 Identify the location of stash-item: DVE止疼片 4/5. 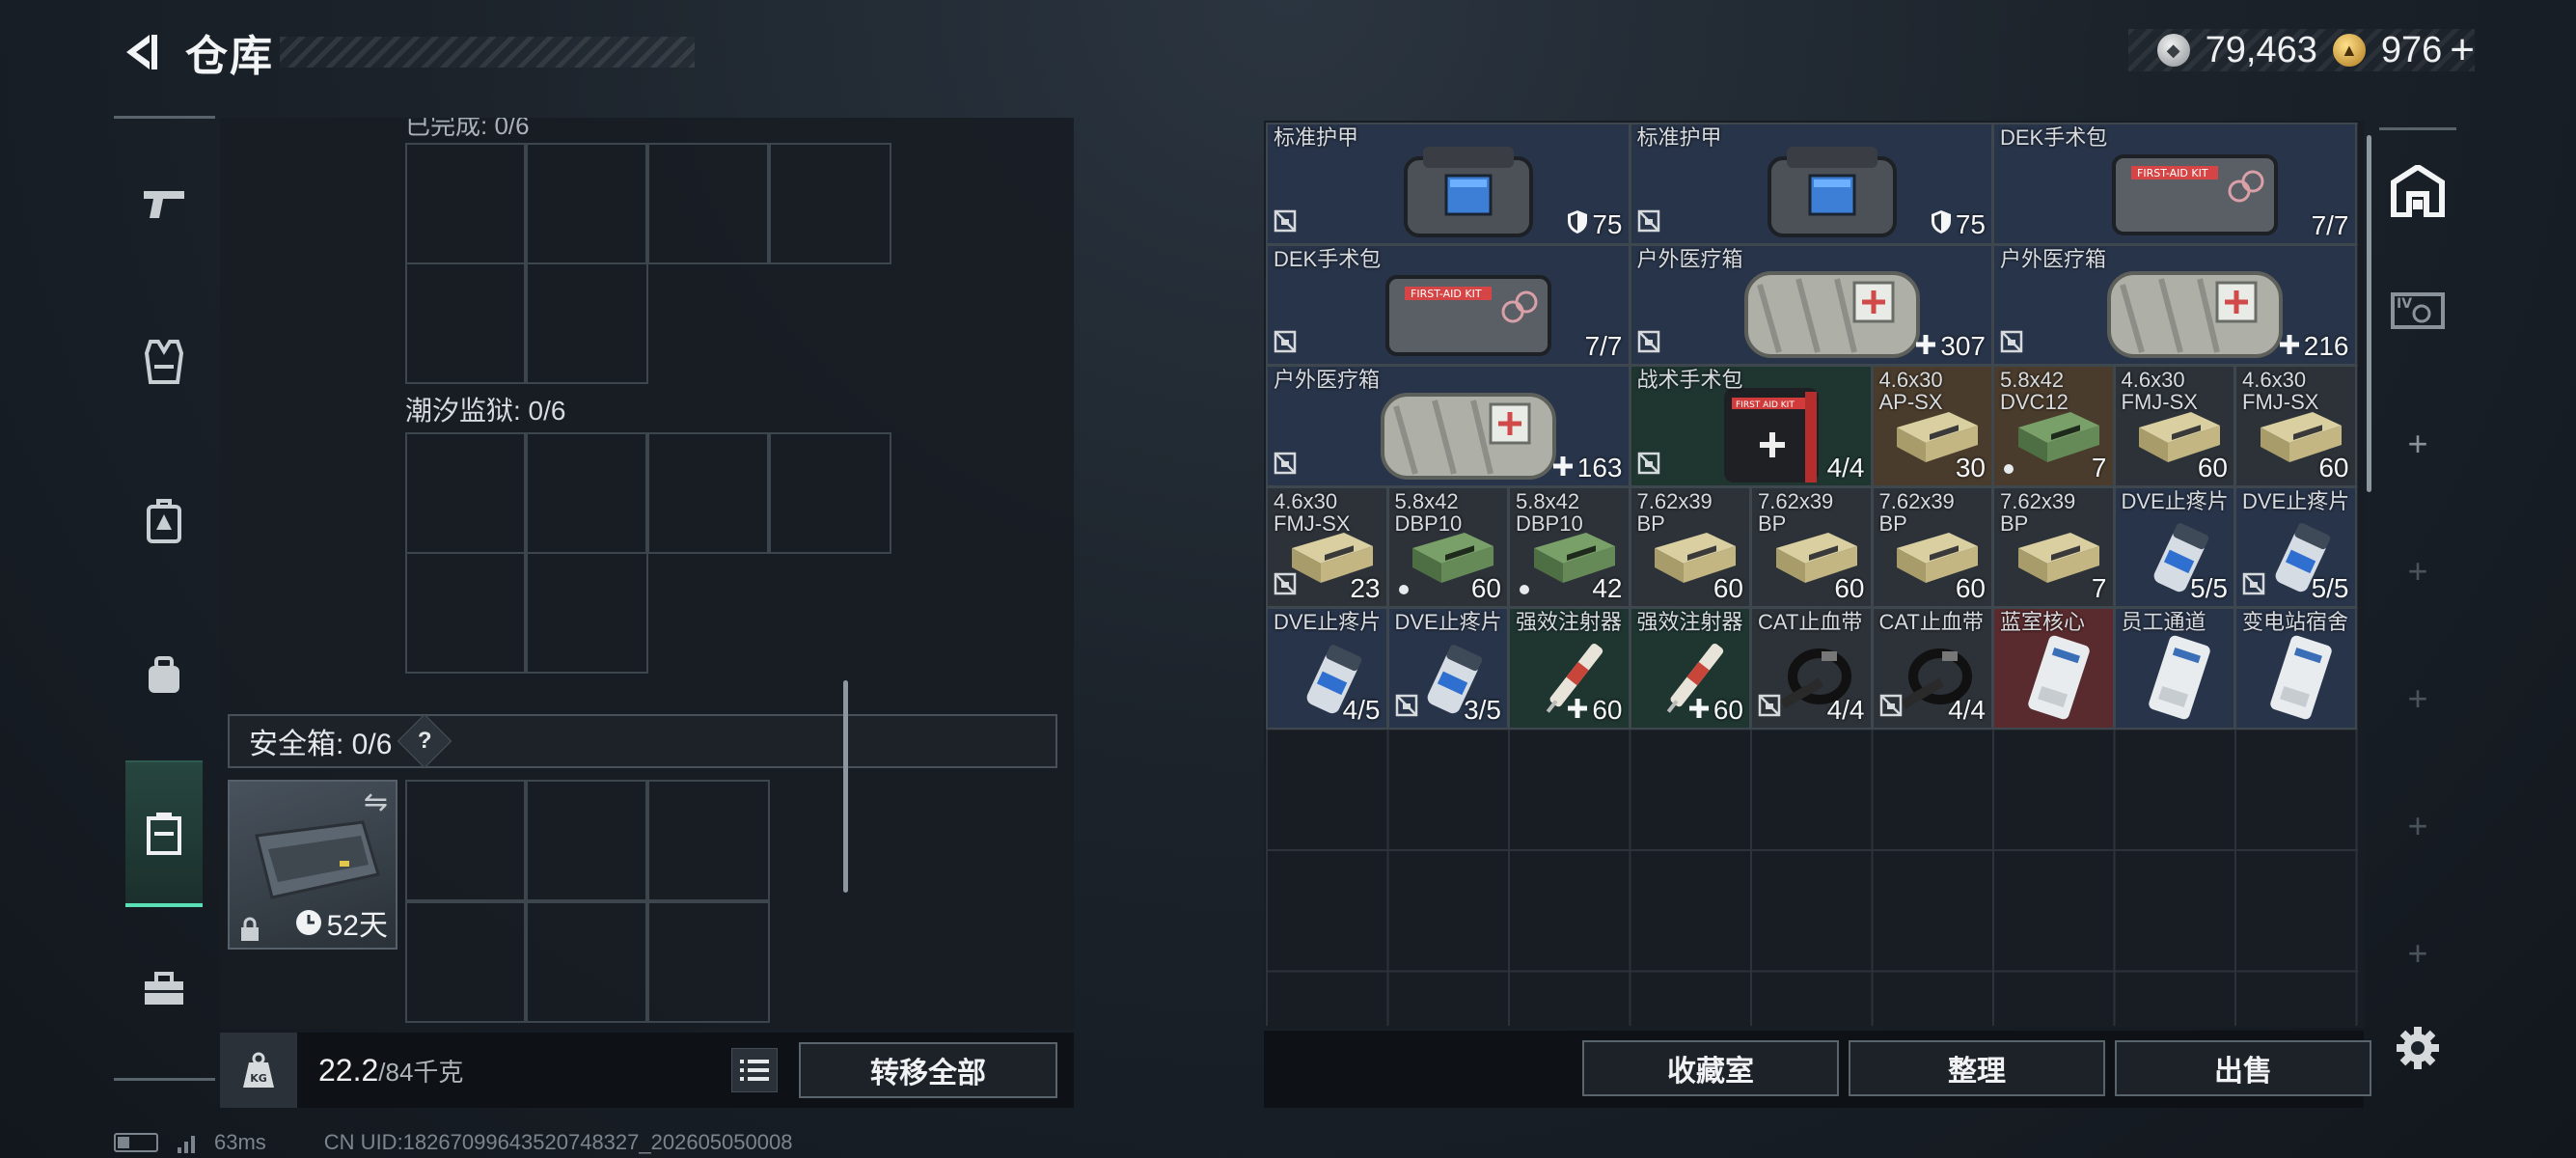
(1327, 668).